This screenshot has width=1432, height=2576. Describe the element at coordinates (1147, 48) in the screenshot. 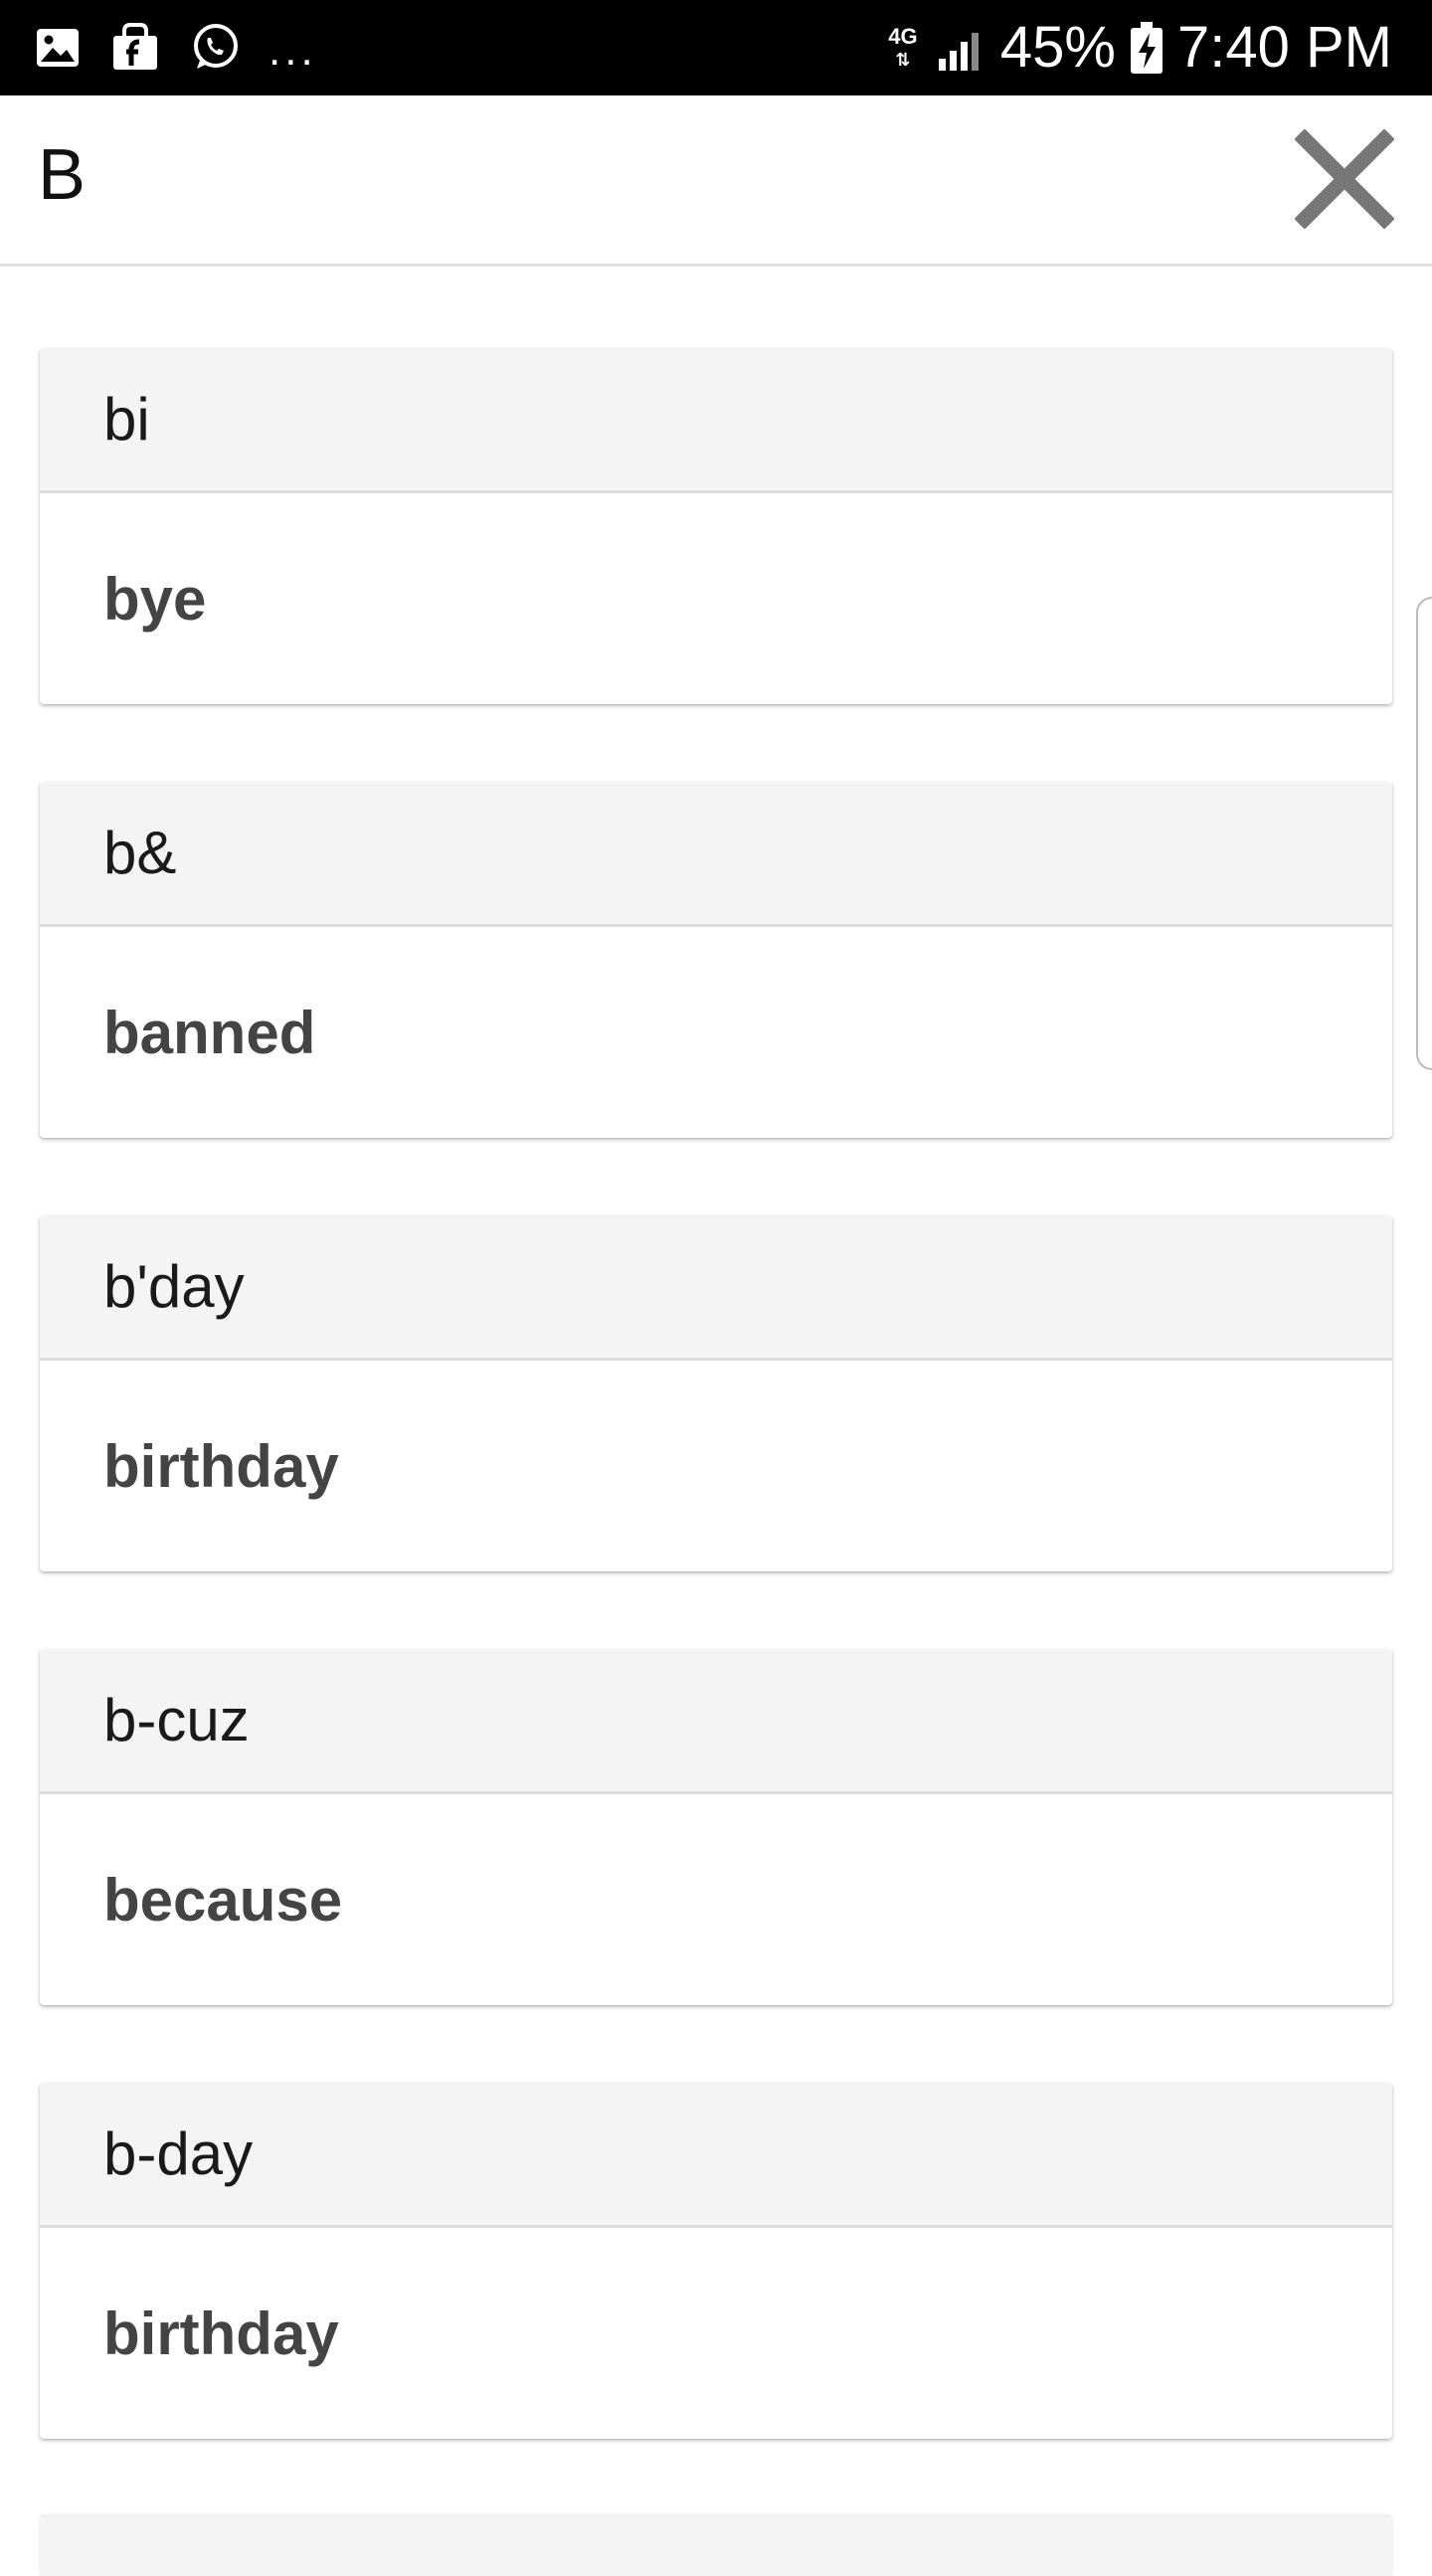

I see `battery-charging-icon` at that location.